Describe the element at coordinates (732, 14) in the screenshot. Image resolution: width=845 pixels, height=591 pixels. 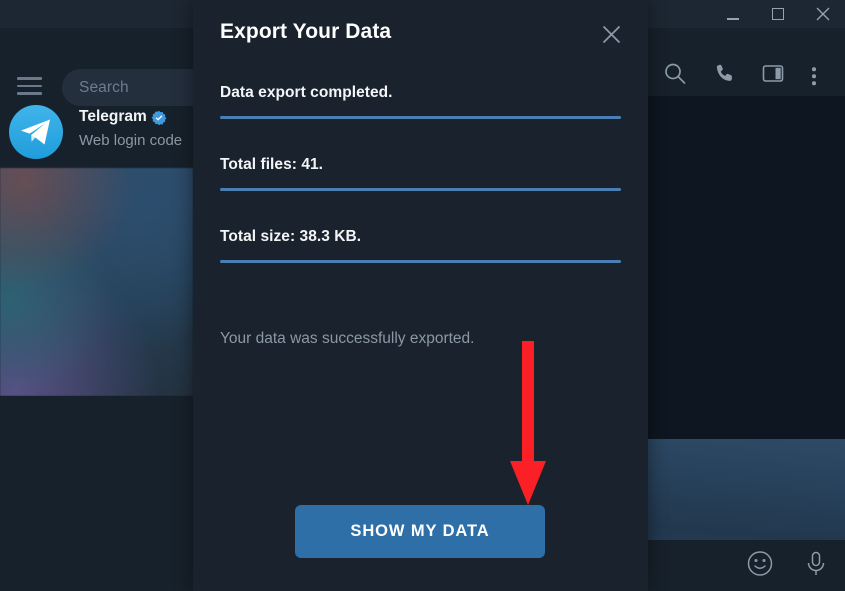
I see `minimize-button` at that location.